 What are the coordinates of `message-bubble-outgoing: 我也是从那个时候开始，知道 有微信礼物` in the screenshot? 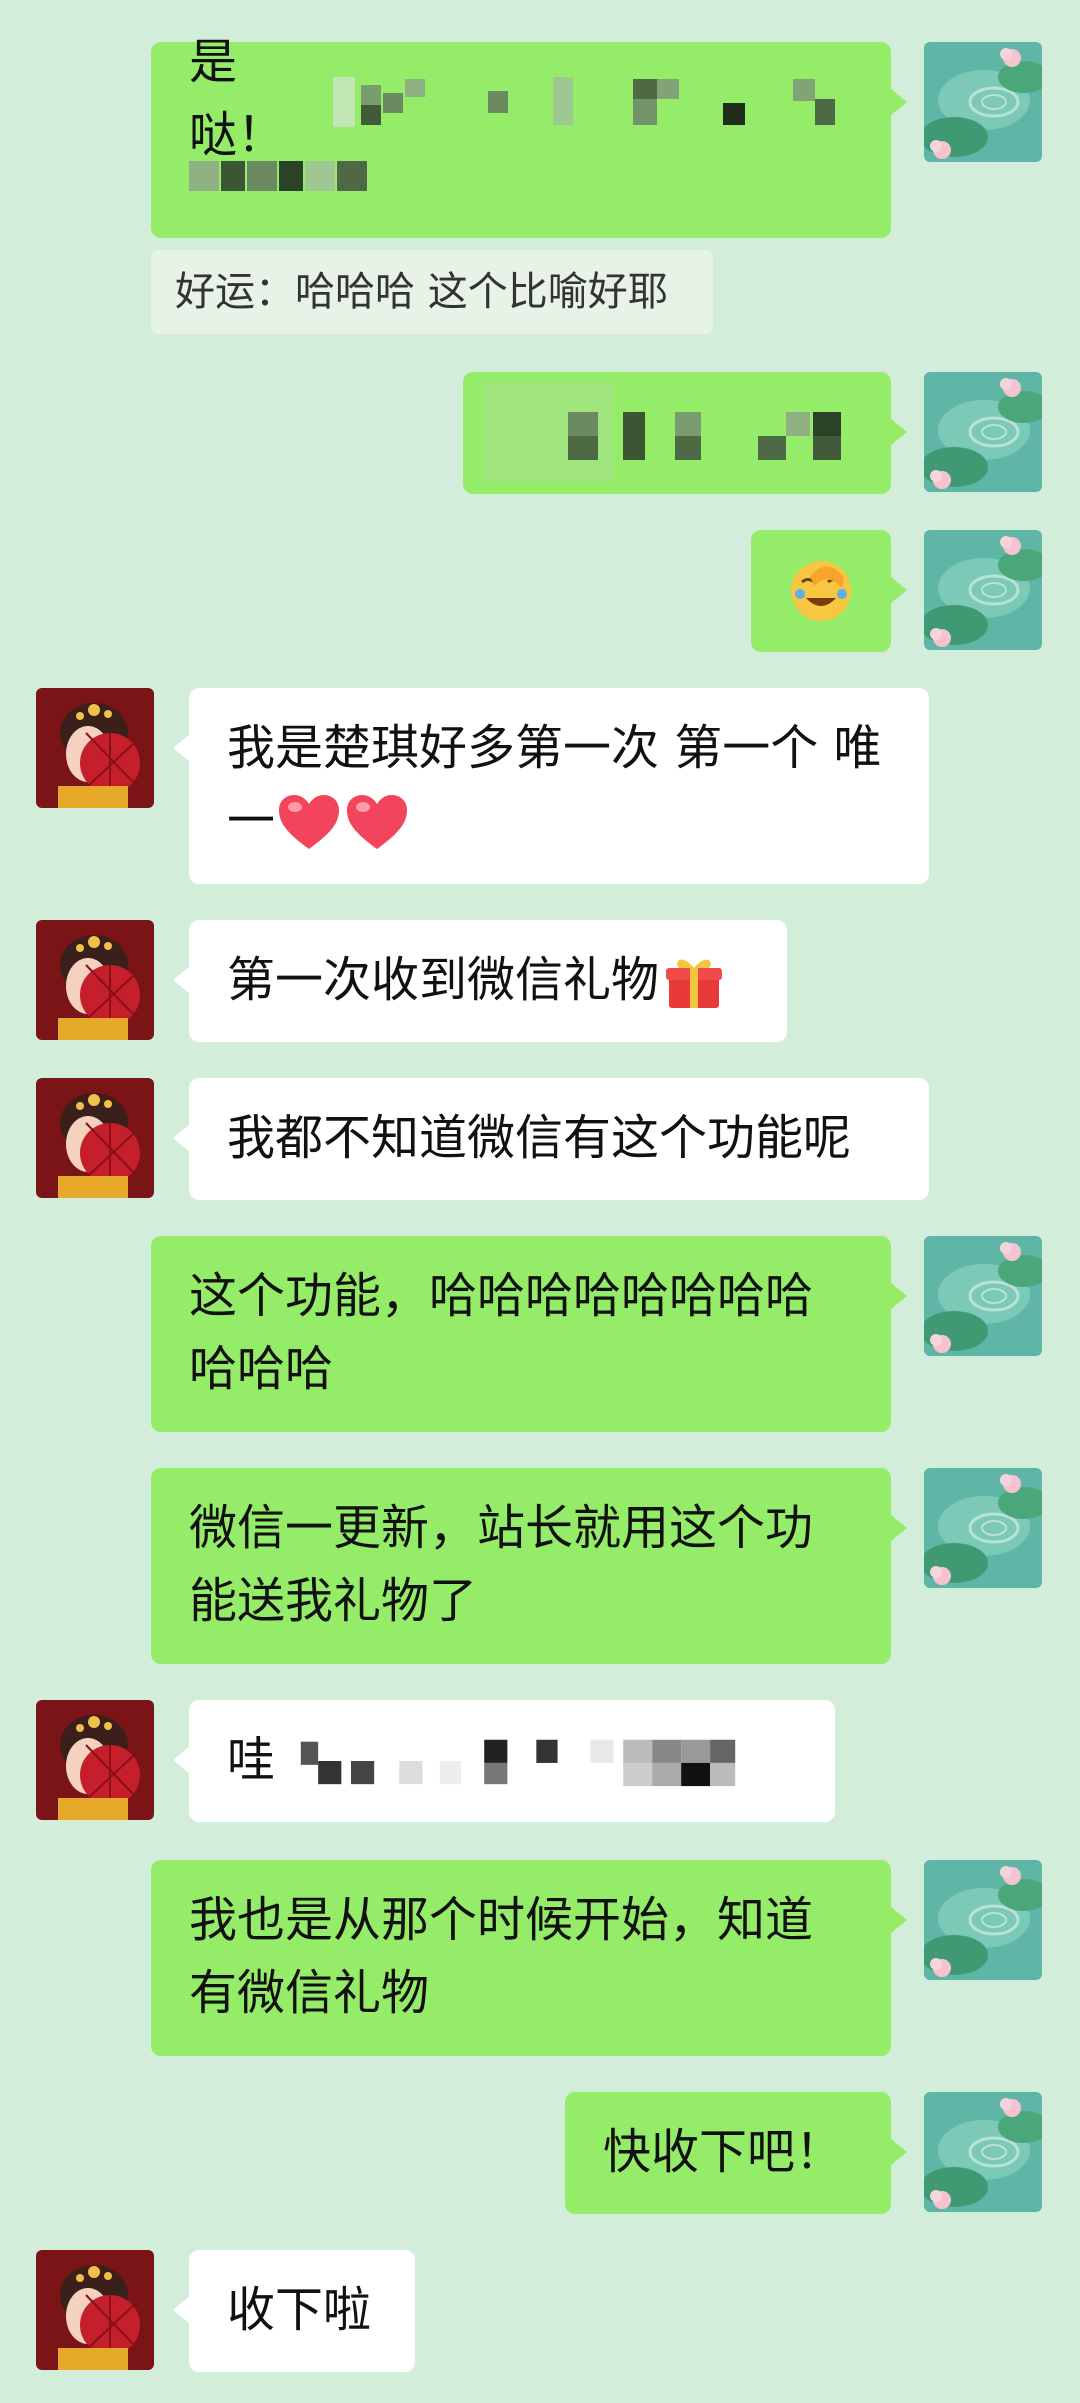 It's located at (529, 1958).